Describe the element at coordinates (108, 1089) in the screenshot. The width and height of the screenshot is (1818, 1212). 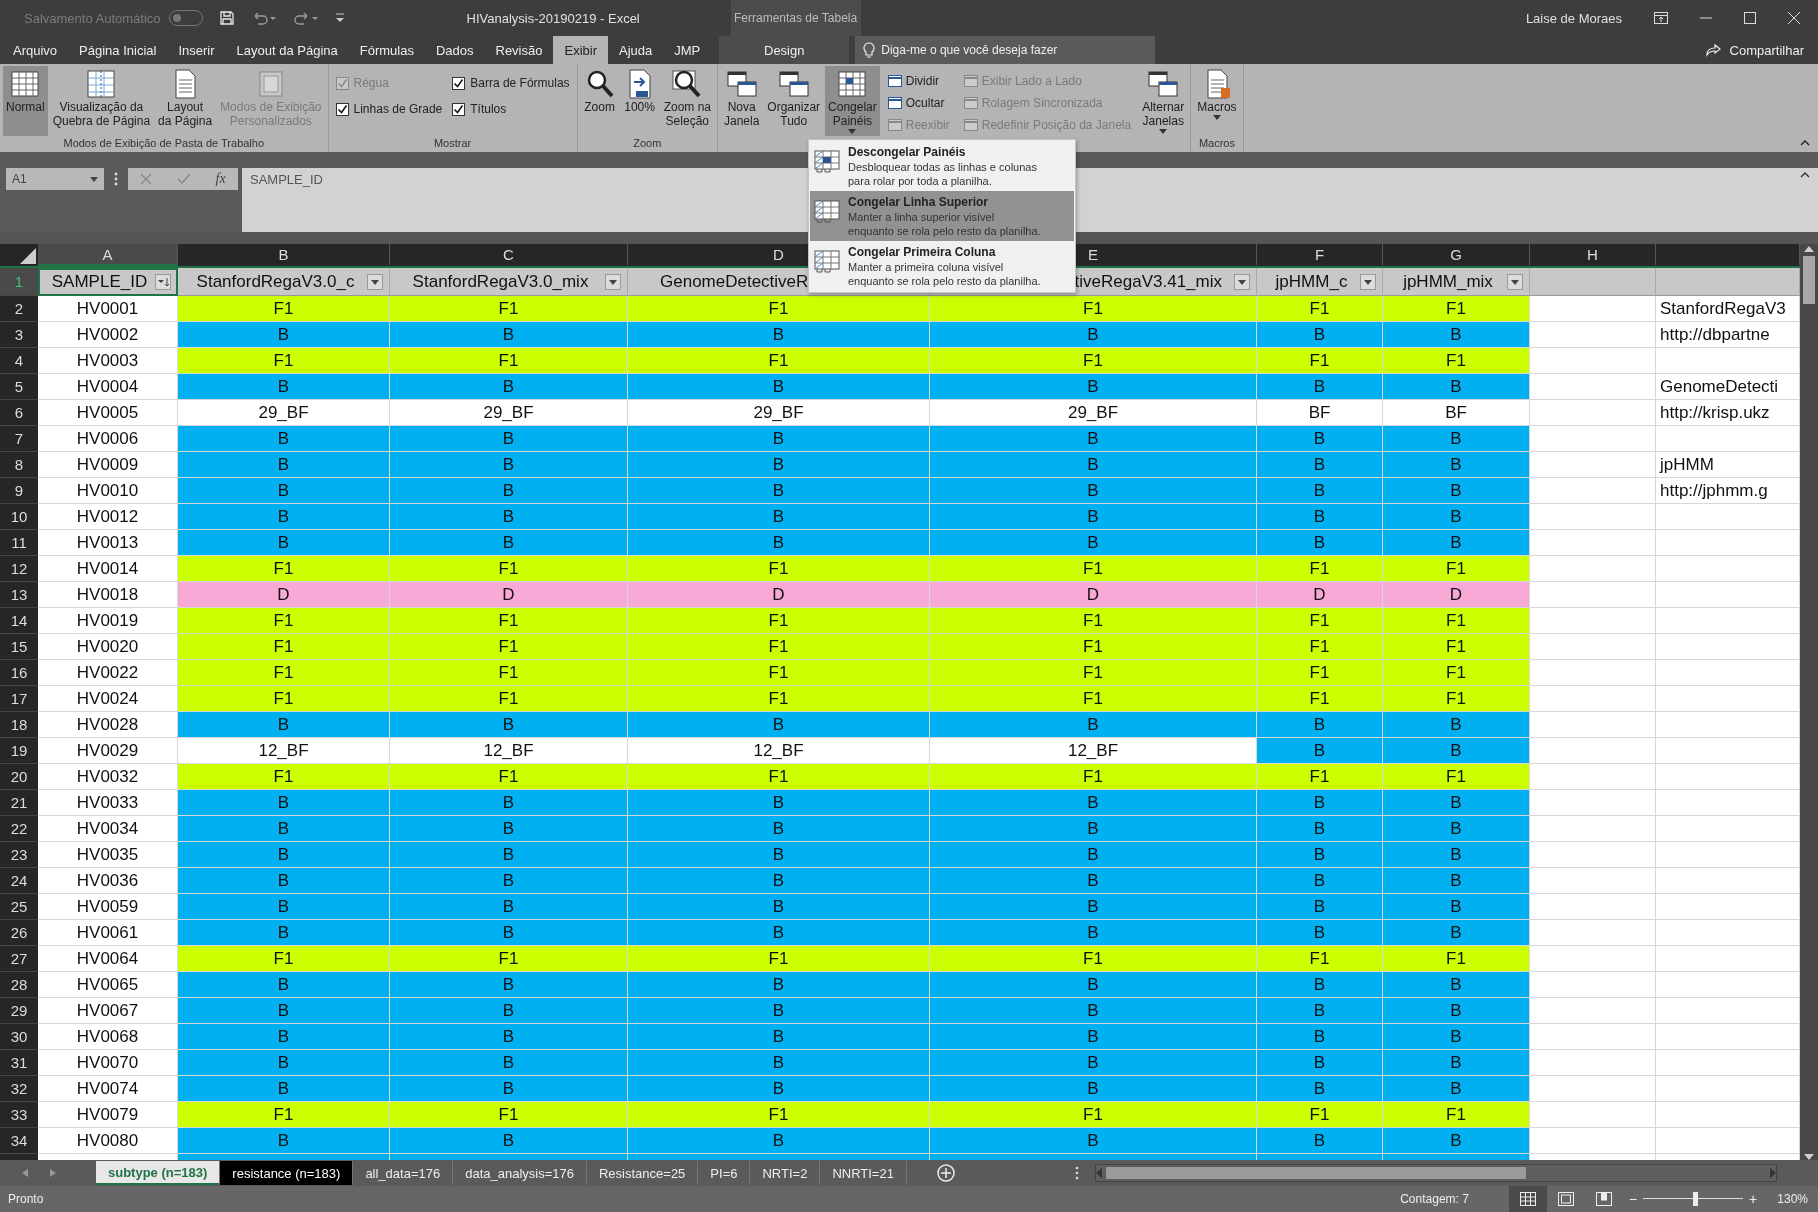
I see `table-cell: HV0074` at that location.